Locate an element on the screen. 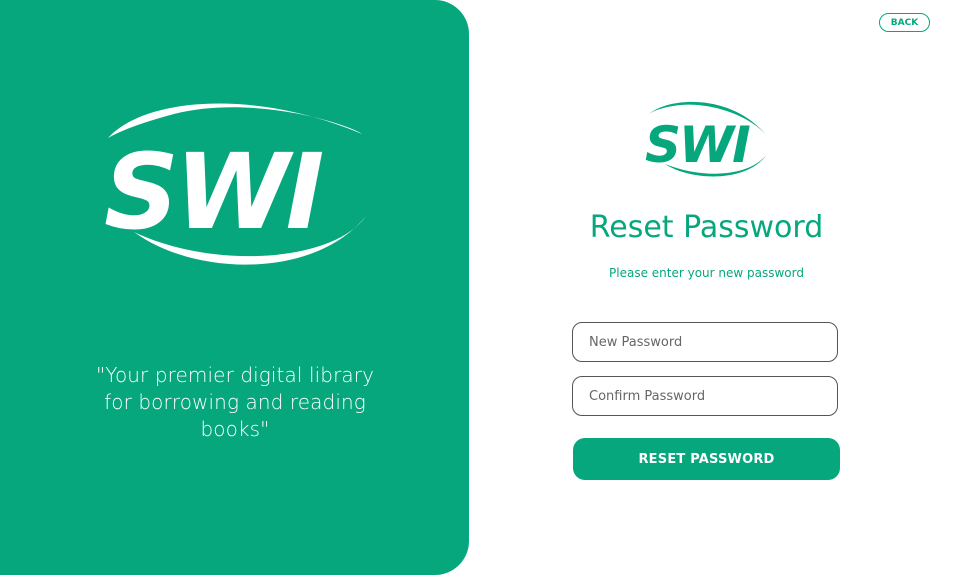 The width and height of the screenshot is (966, 575). back-button: BACK is located at coordinates (904, 22).